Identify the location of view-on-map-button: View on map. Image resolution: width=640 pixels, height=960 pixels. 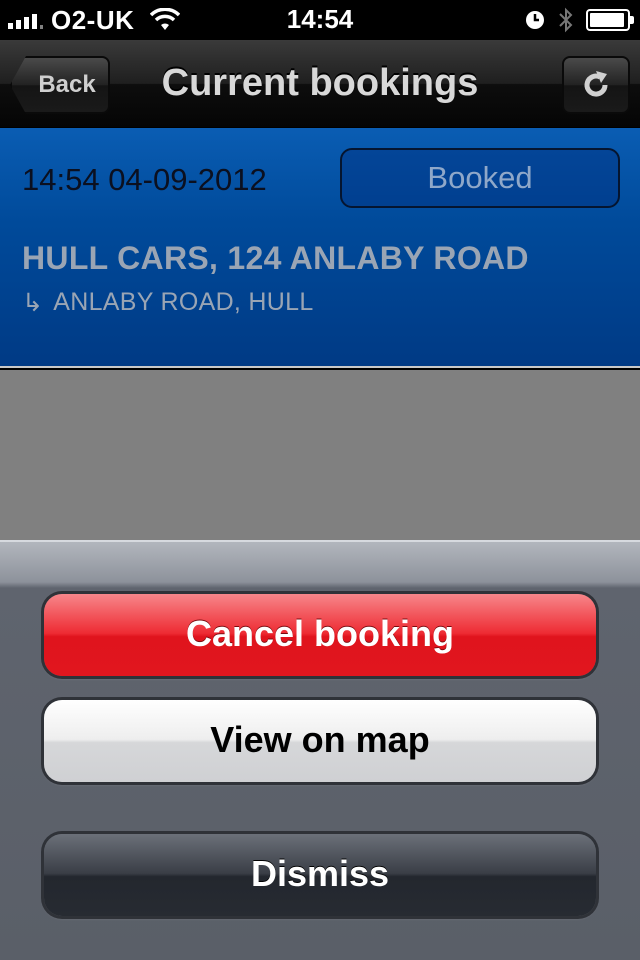
(320, 741).